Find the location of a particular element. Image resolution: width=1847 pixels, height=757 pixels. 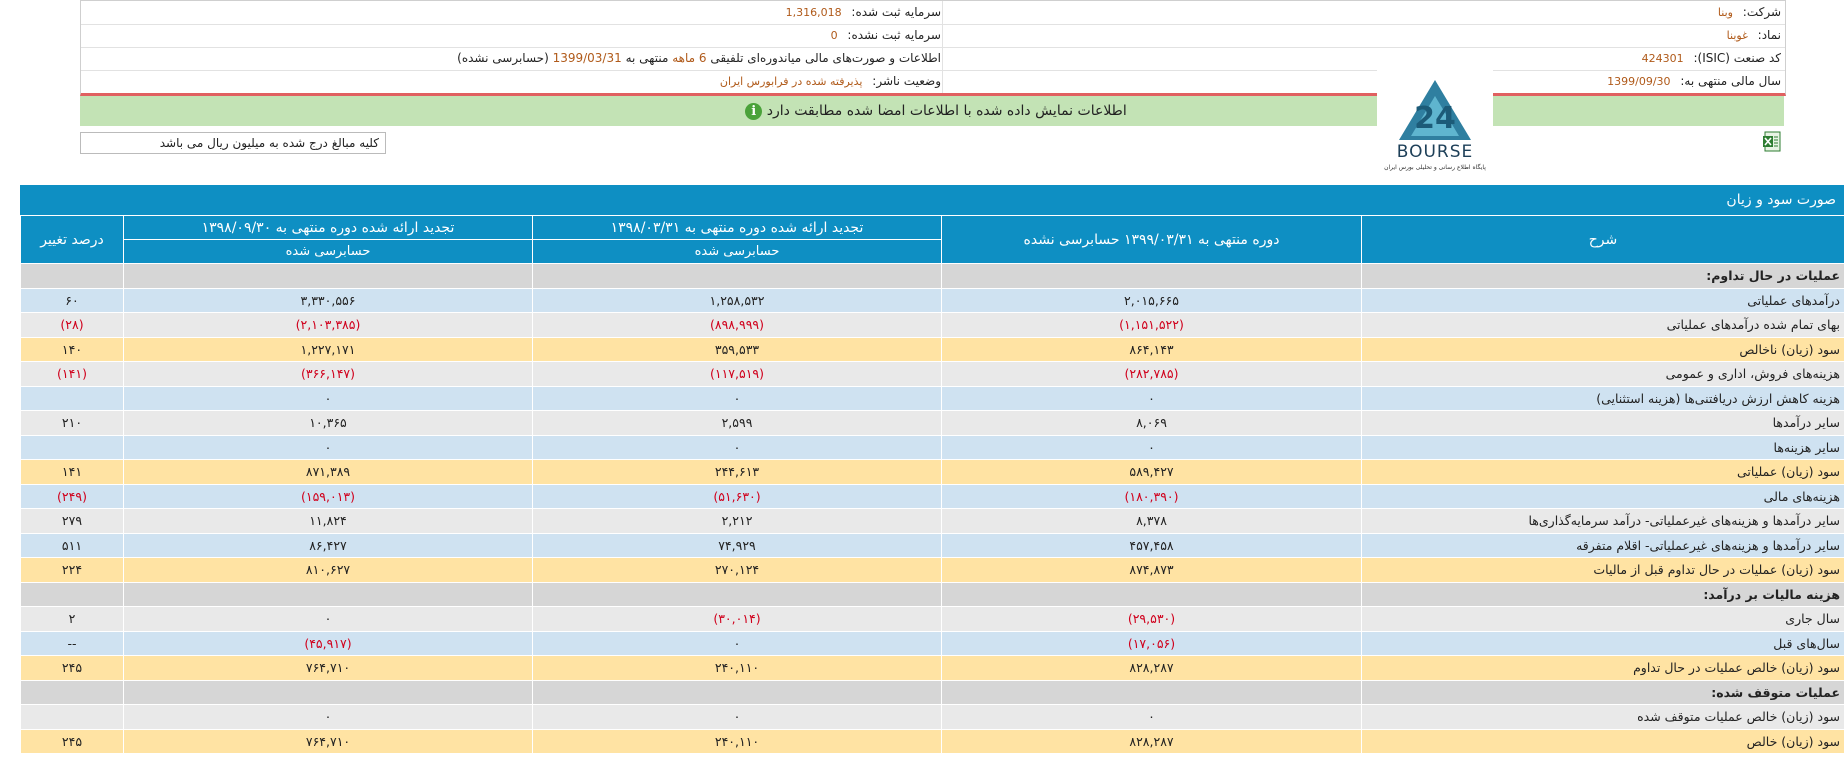

symbol-label: نماد: is located at coordinates (1769, 35).